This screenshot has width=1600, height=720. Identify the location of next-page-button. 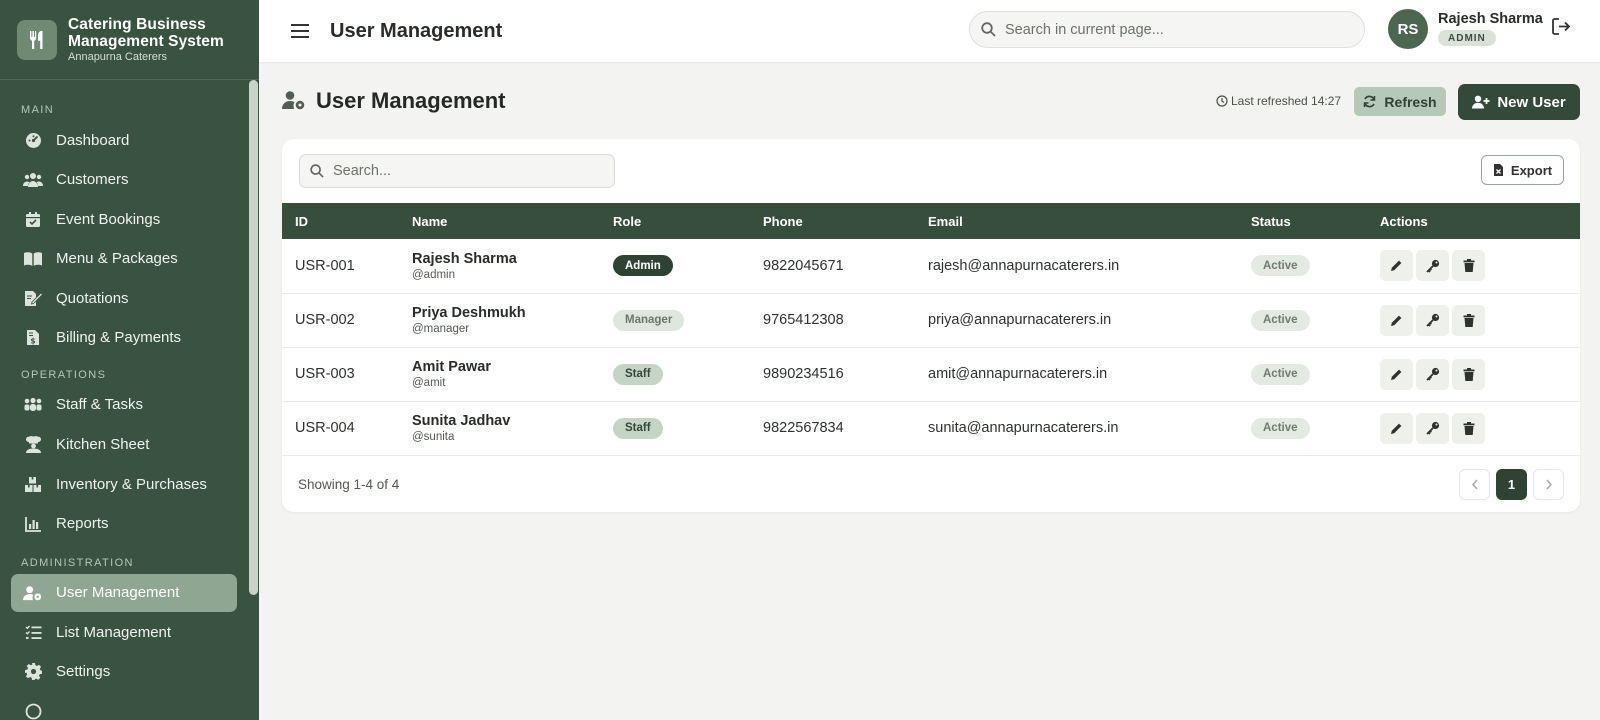
(1548, 484).